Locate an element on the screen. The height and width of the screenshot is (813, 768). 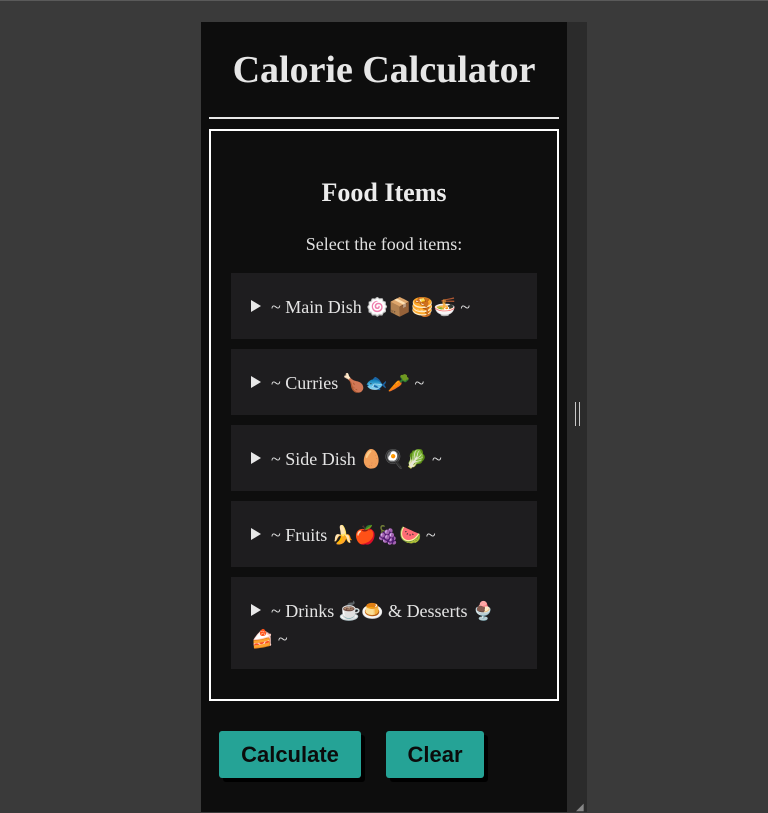
category-label: ~ Curries 🍗🐟🥕 ~ is located at coordinates (348, 383).